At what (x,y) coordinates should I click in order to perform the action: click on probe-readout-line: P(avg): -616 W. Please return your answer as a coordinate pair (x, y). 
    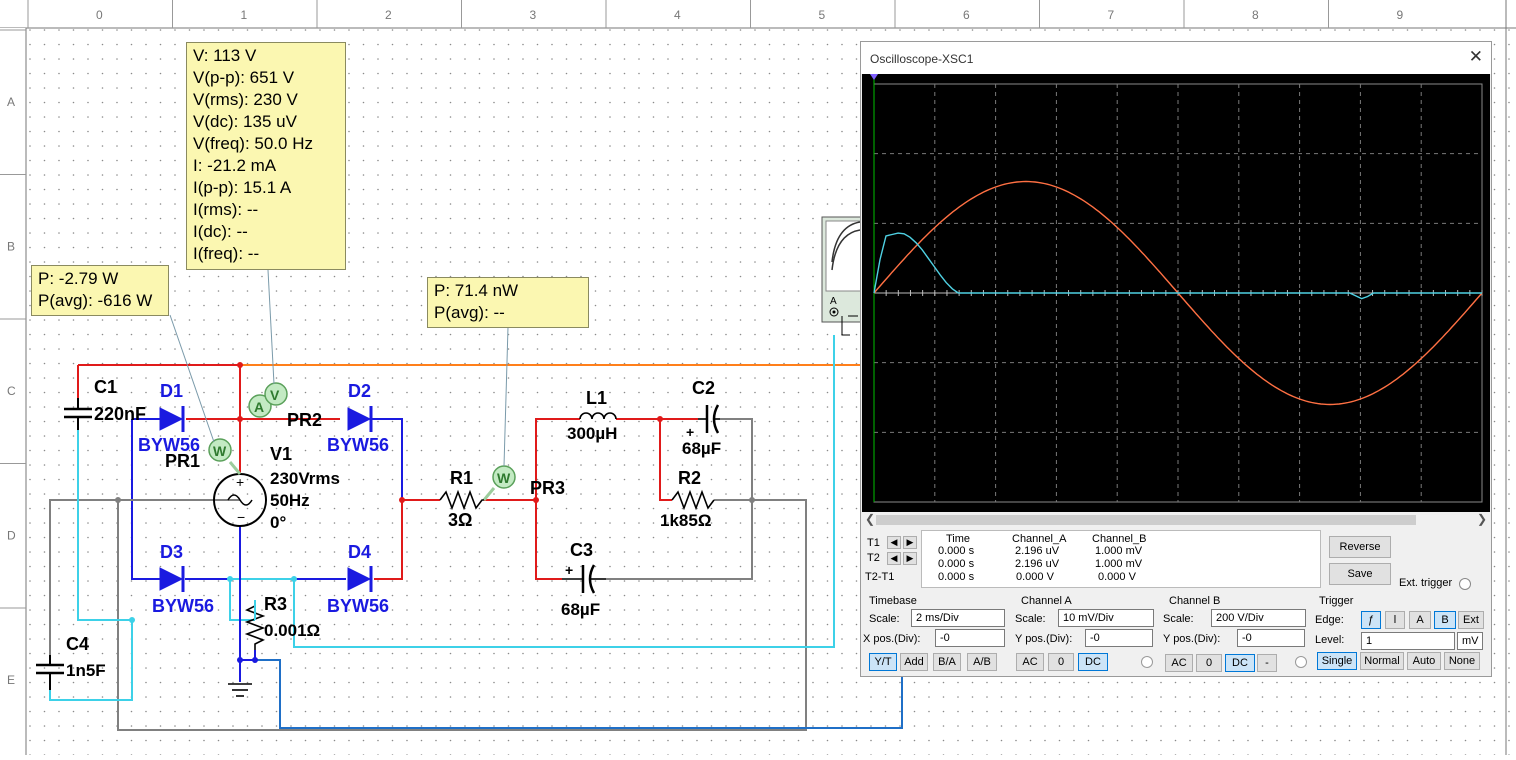
    Looking at the image, I should click on (95, 300).